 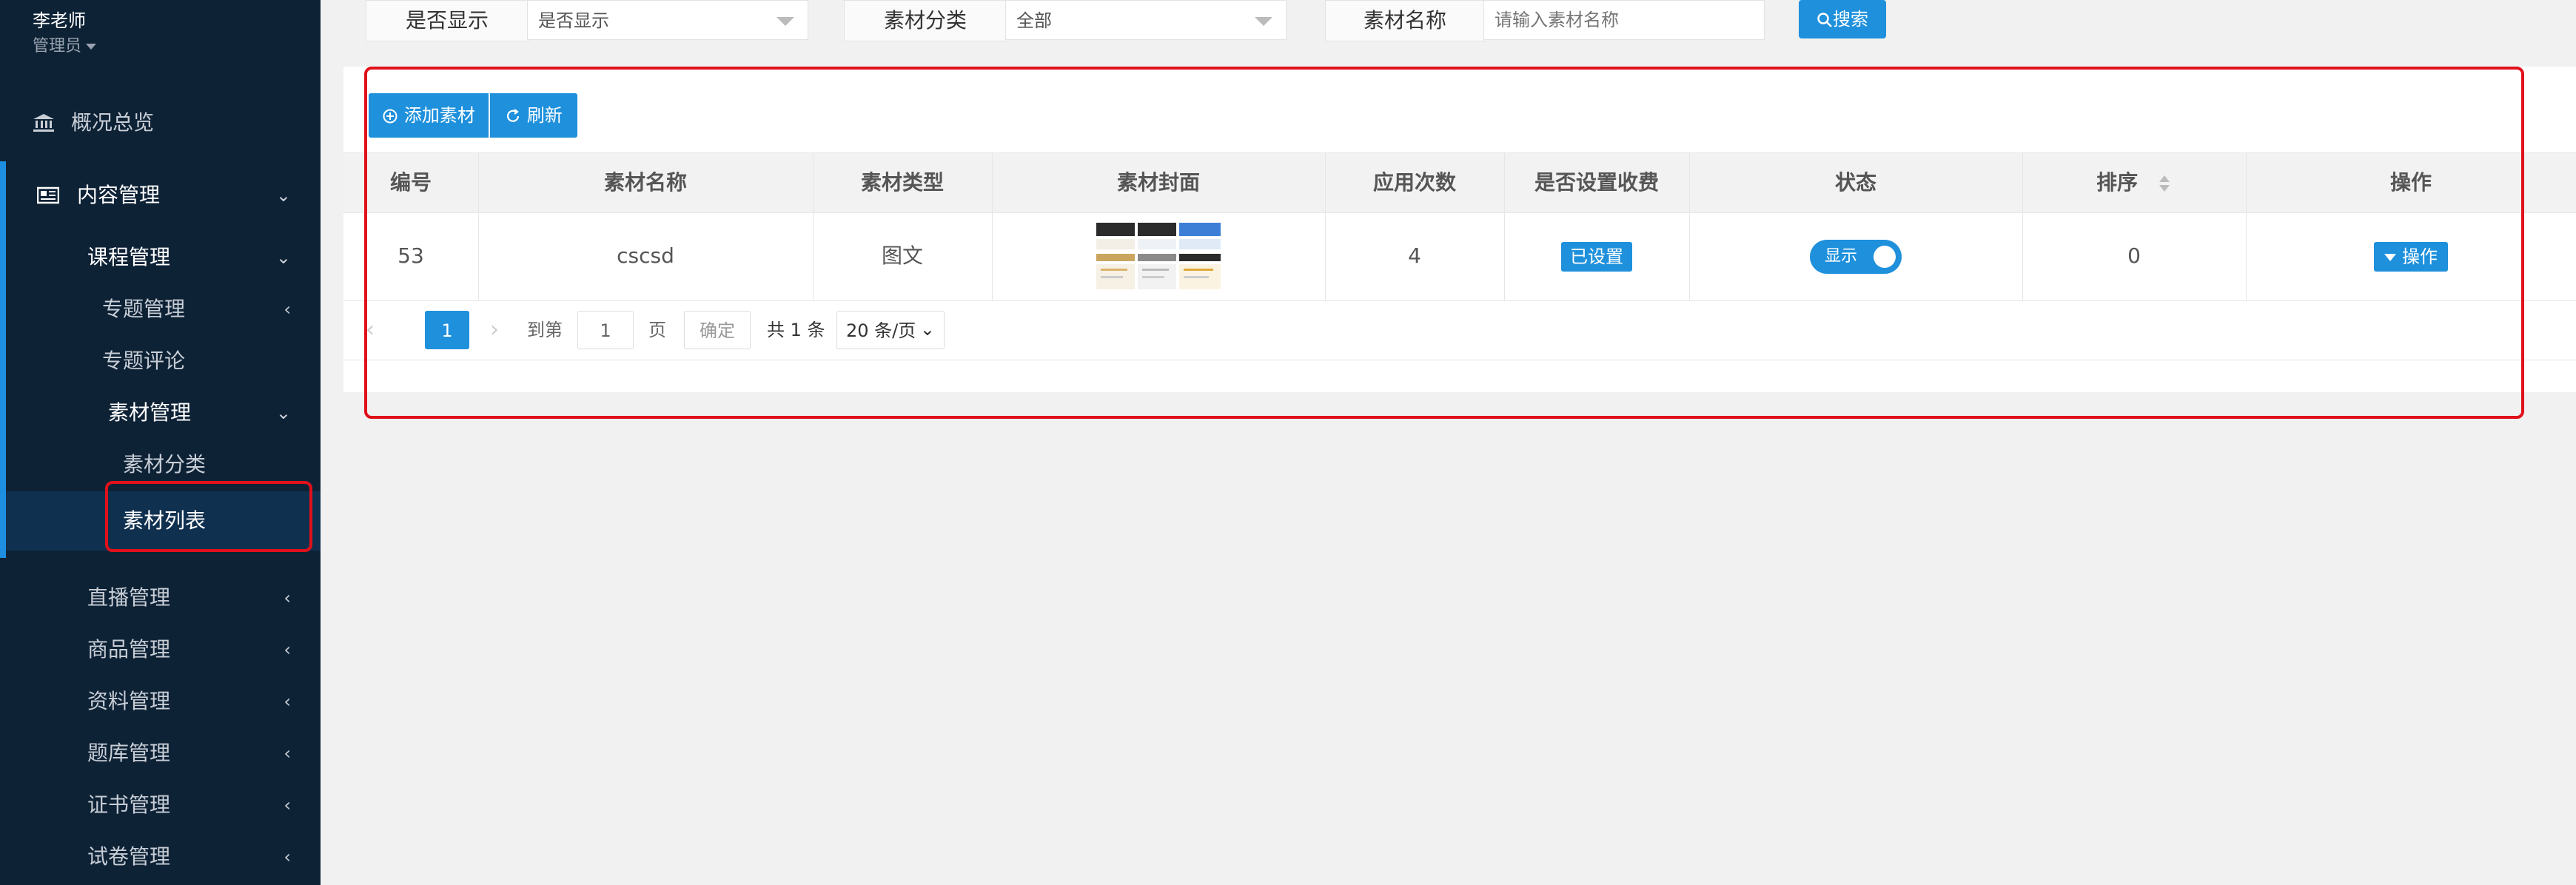 What do you see at coordinates (129, 649) in the screenshot?
I see `sidebar-item-label: 商品管理` at bounding box center [129, 649].